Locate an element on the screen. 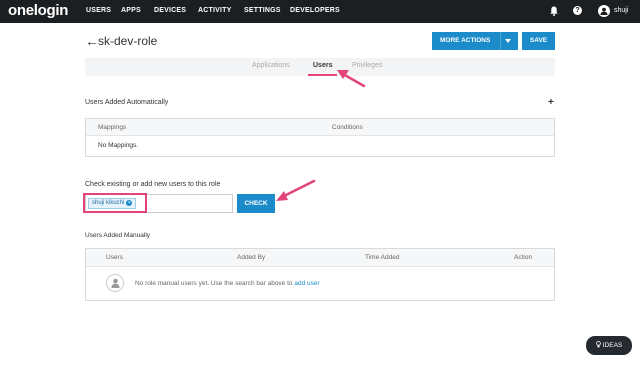 The height and width of the screenshot is (373, 640). header-conditions: Conditions is located at coordinates (347, 127).